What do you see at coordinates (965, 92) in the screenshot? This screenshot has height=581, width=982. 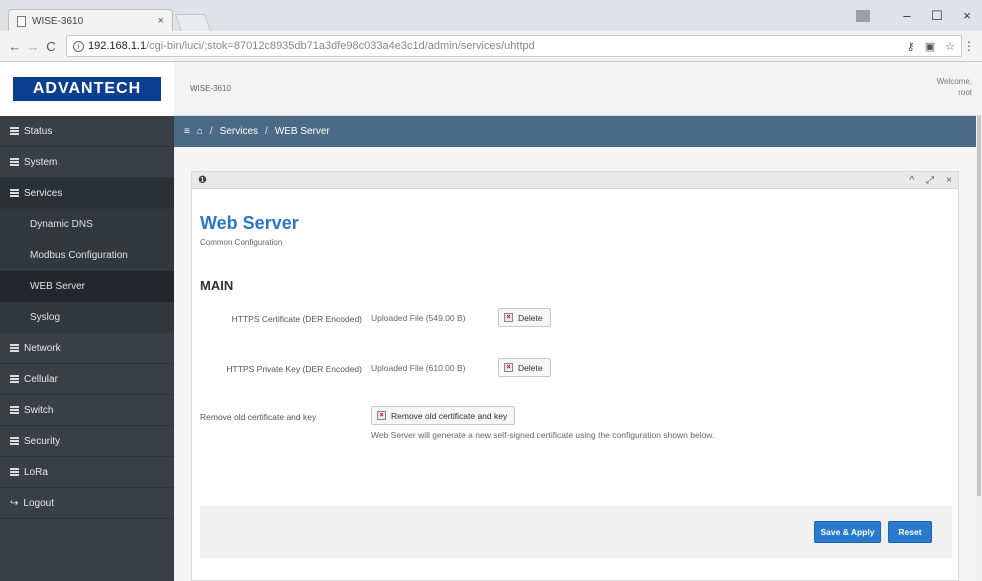 I see `username: root` at bounding box center [965, 92].